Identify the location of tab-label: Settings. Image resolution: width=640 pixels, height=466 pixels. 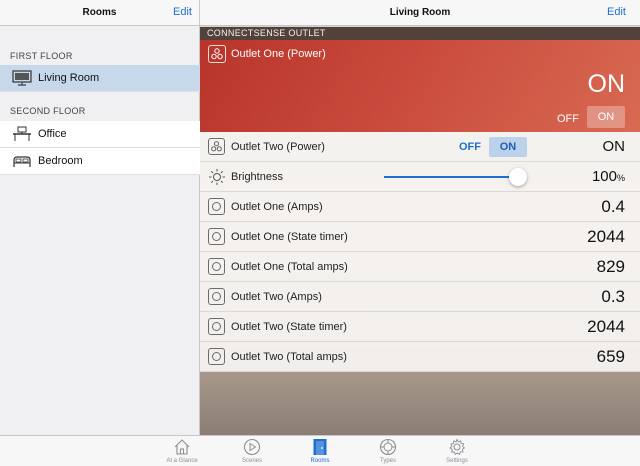
(457, 461).